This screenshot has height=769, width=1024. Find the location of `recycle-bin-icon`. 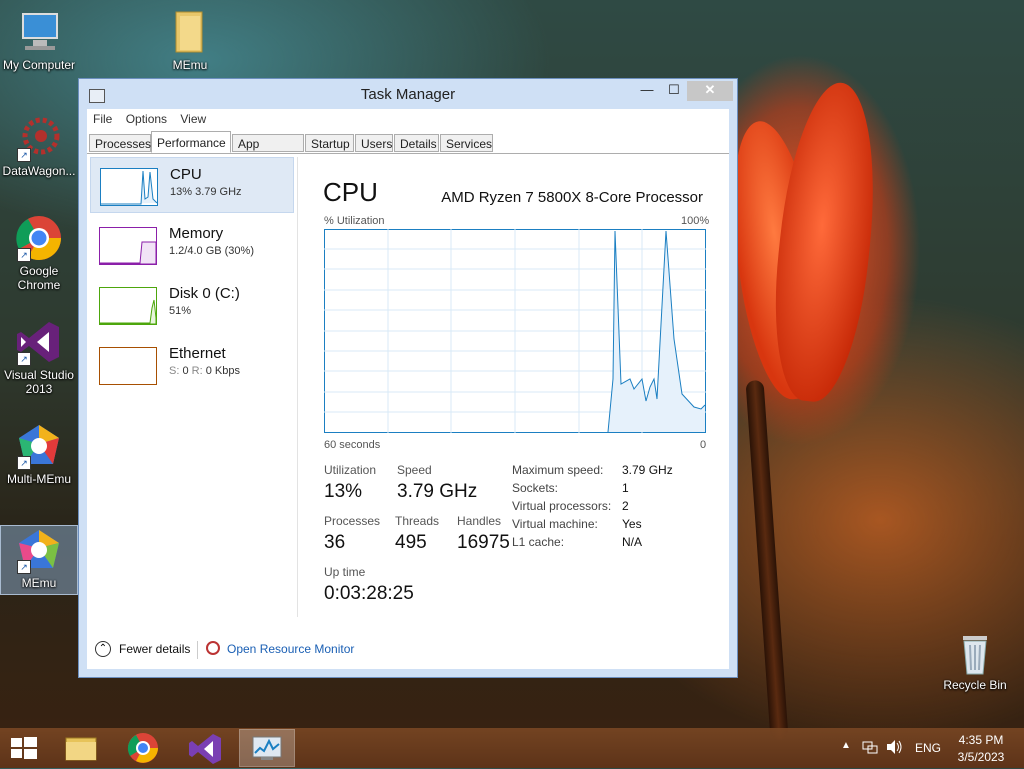

recycle-bin-icon is located at coordinates (975, 652).